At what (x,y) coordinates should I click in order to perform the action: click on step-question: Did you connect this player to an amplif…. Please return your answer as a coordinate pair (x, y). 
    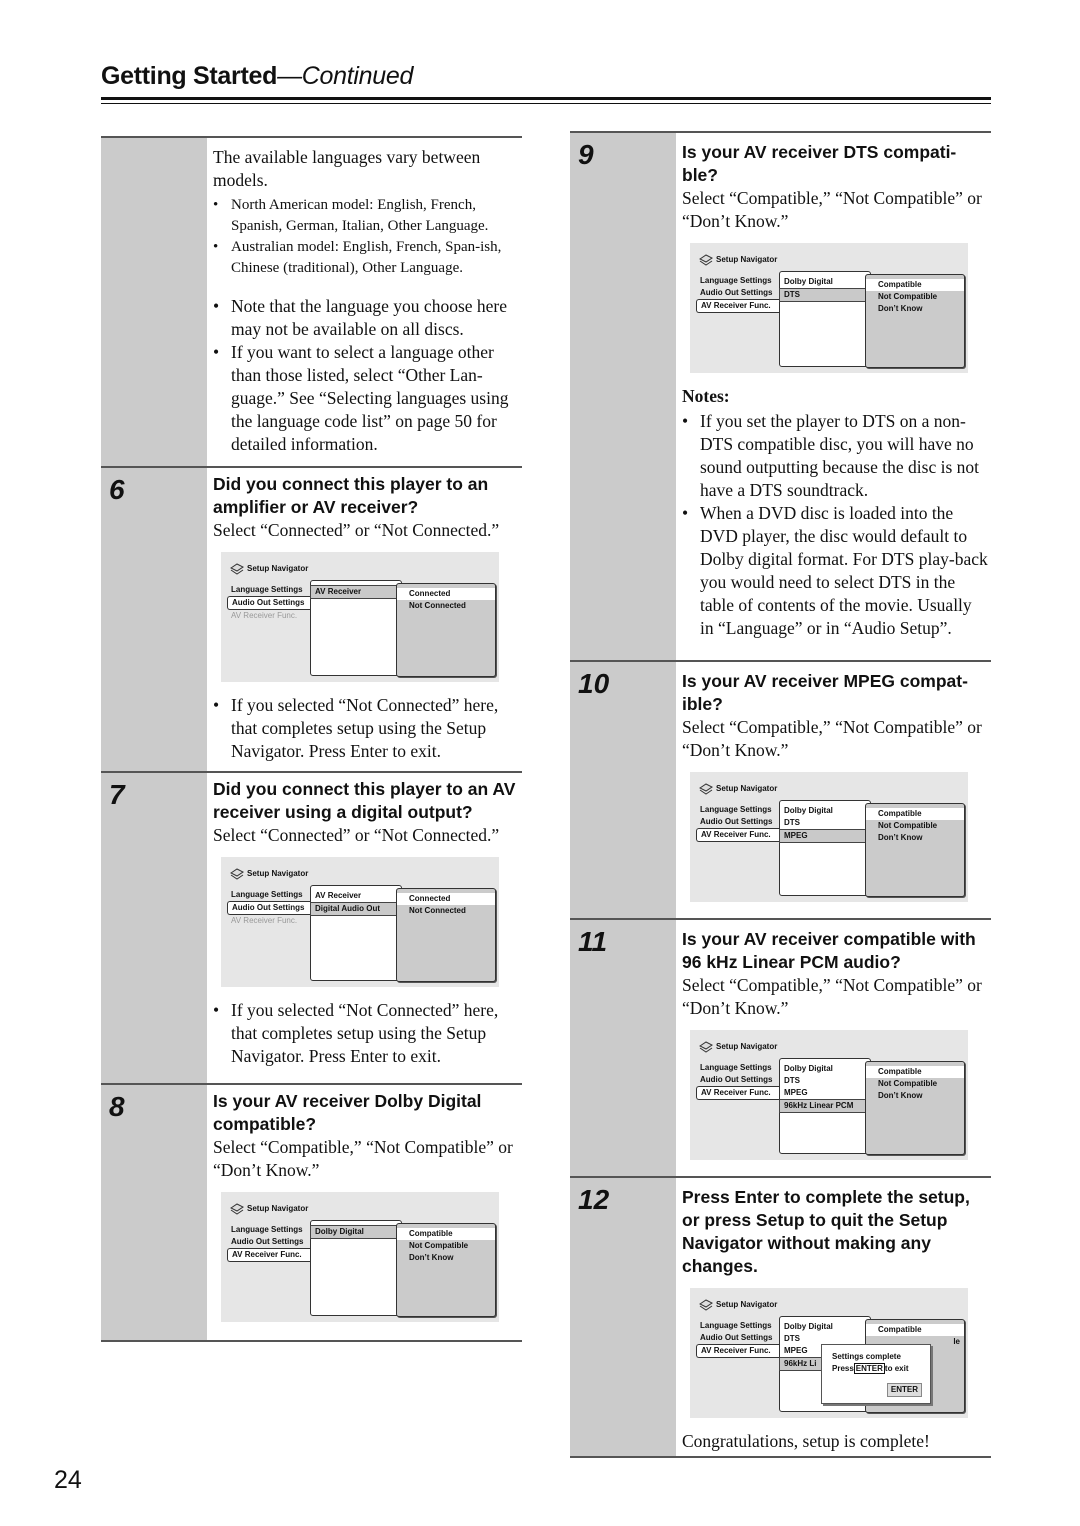
    Looking at the image, I should click on (351, 495).